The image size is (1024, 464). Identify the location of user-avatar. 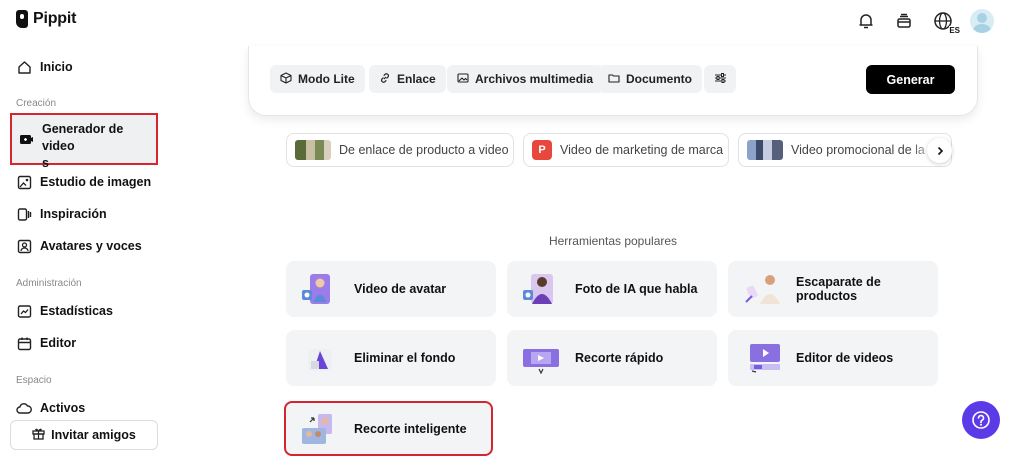
(982, 21).